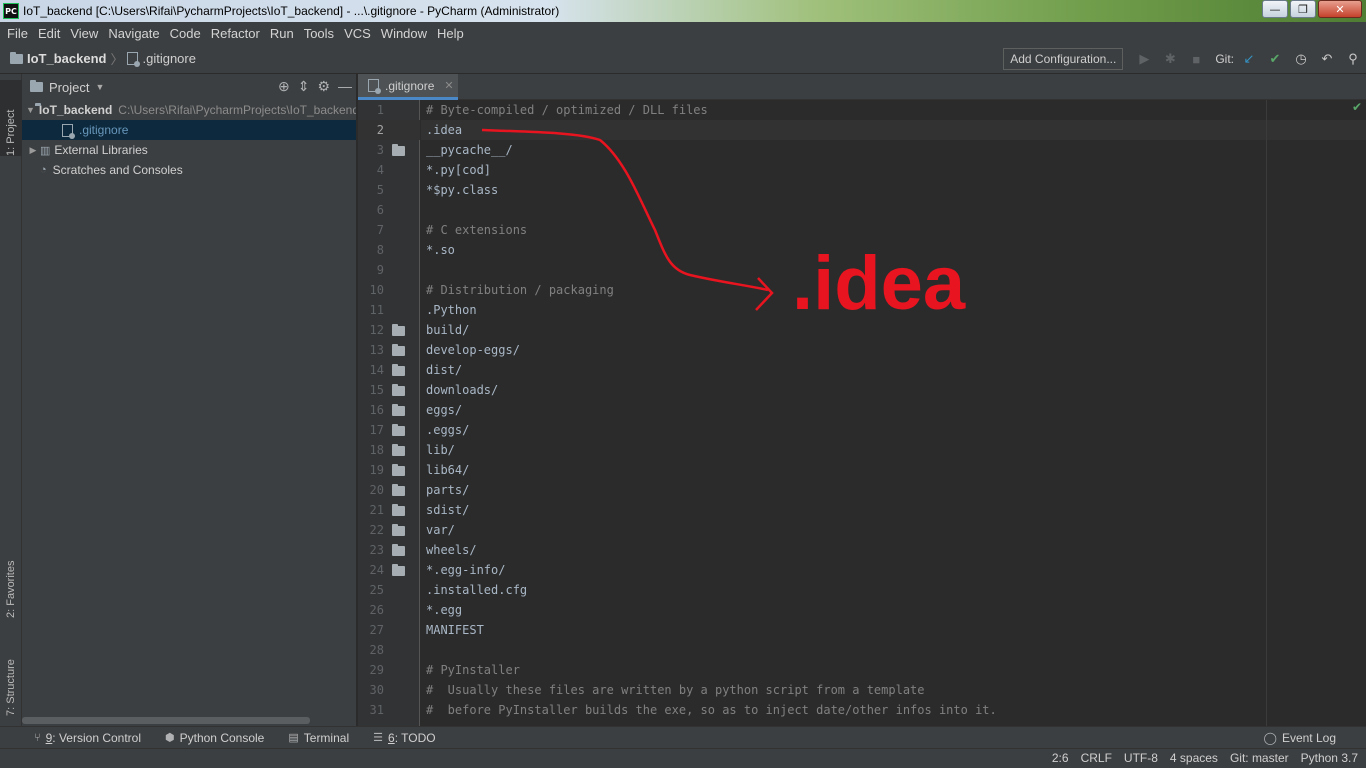 This screenshot has width=1366, height=768. I want to click on menu-code: Code, so click(185, 33).